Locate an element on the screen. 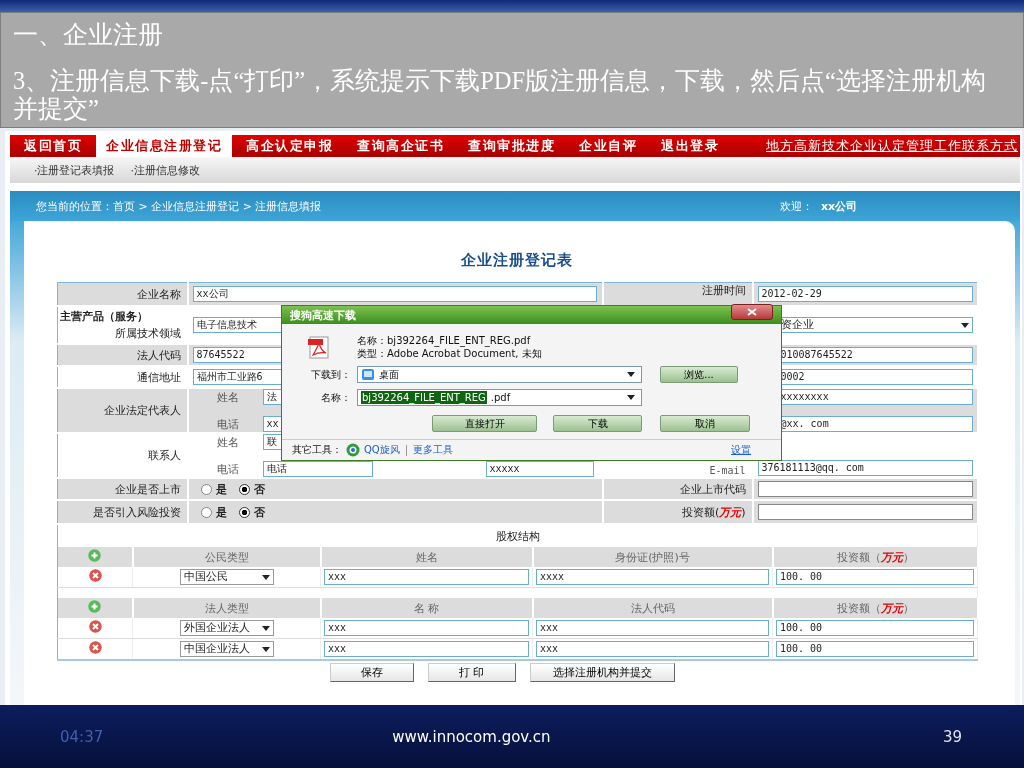 This screenshot has width=1024, height=768. select-field: 中国企业法人 is located at coordinates (226, 649).